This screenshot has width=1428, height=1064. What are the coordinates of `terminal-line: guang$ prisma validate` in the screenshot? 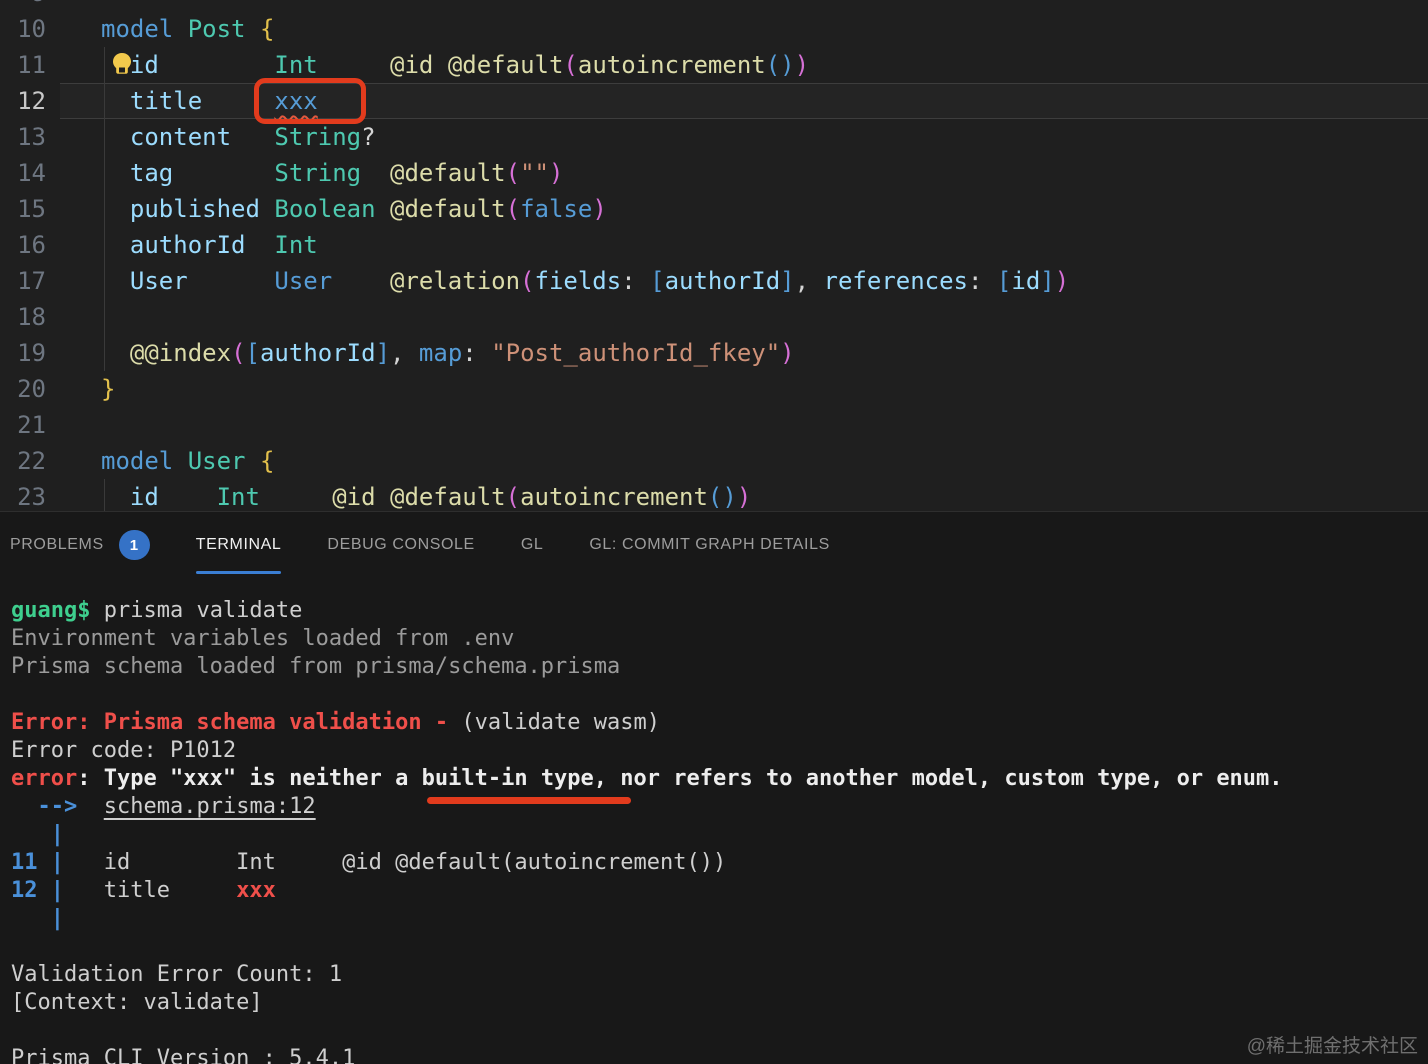 It's located at (719, 611).